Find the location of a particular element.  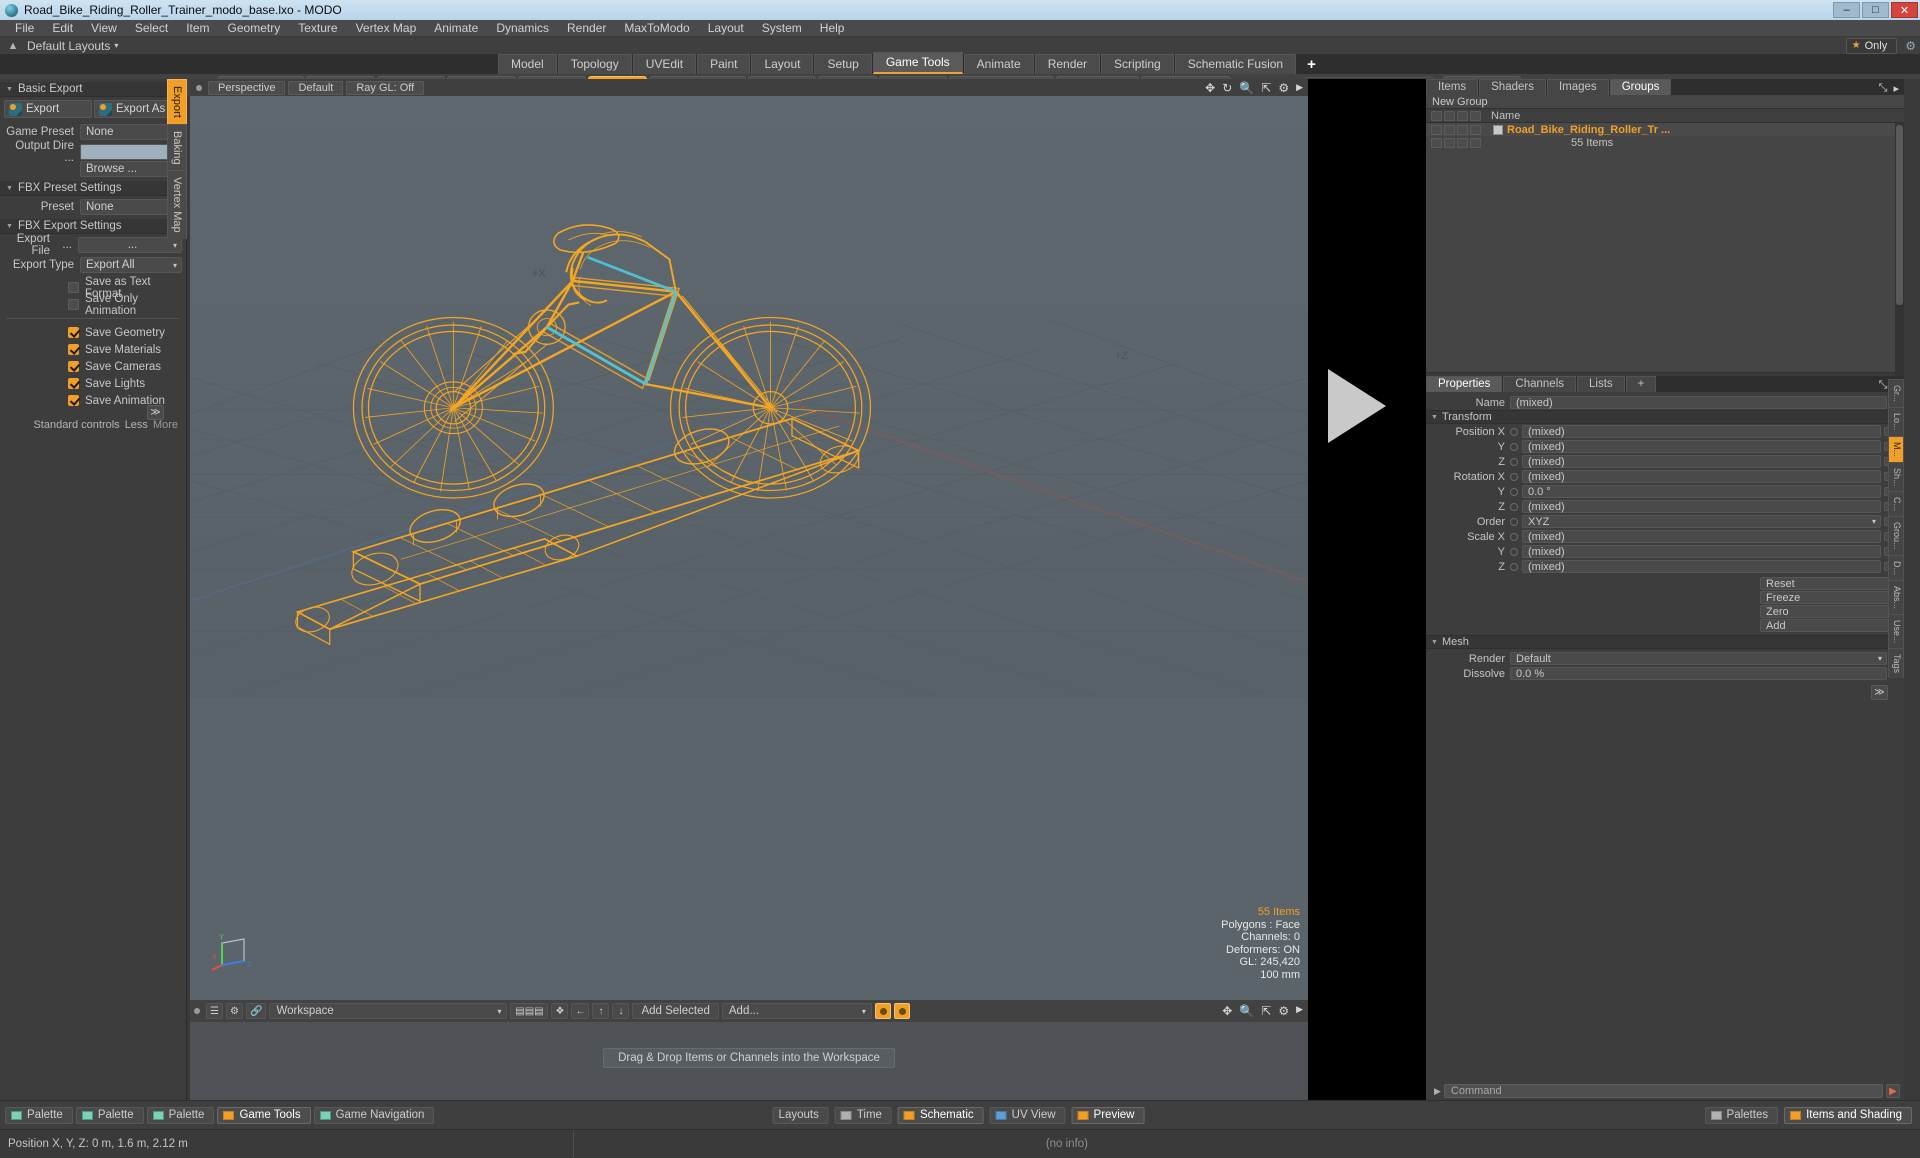

bottom-button-game-navigation: Game Navigation is located at coordinates (374, 1115).